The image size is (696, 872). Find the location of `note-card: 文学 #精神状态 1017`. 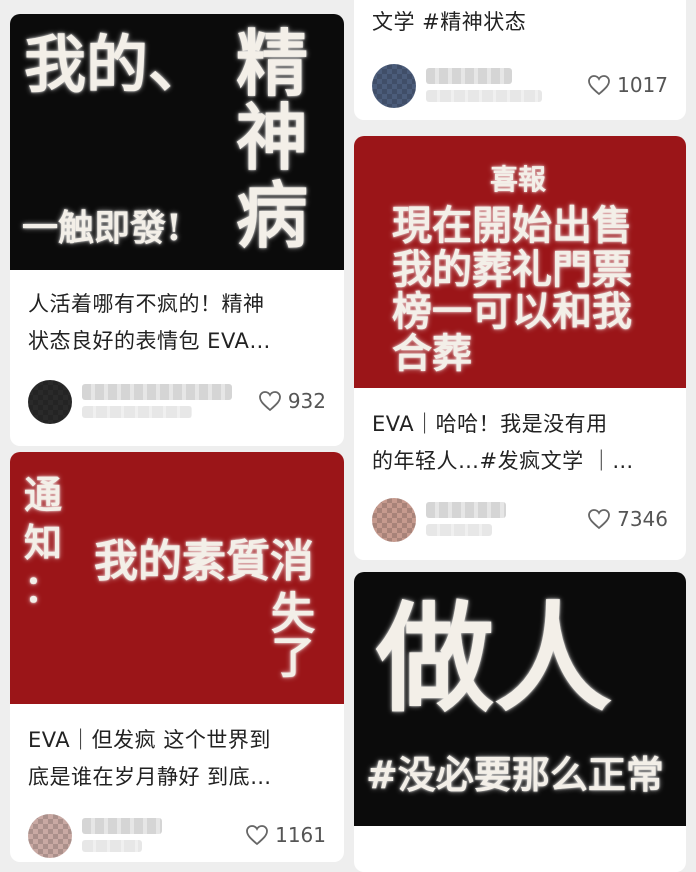

note-card: 文学 #精神状态 1017 is located at coordinates (520, 60).